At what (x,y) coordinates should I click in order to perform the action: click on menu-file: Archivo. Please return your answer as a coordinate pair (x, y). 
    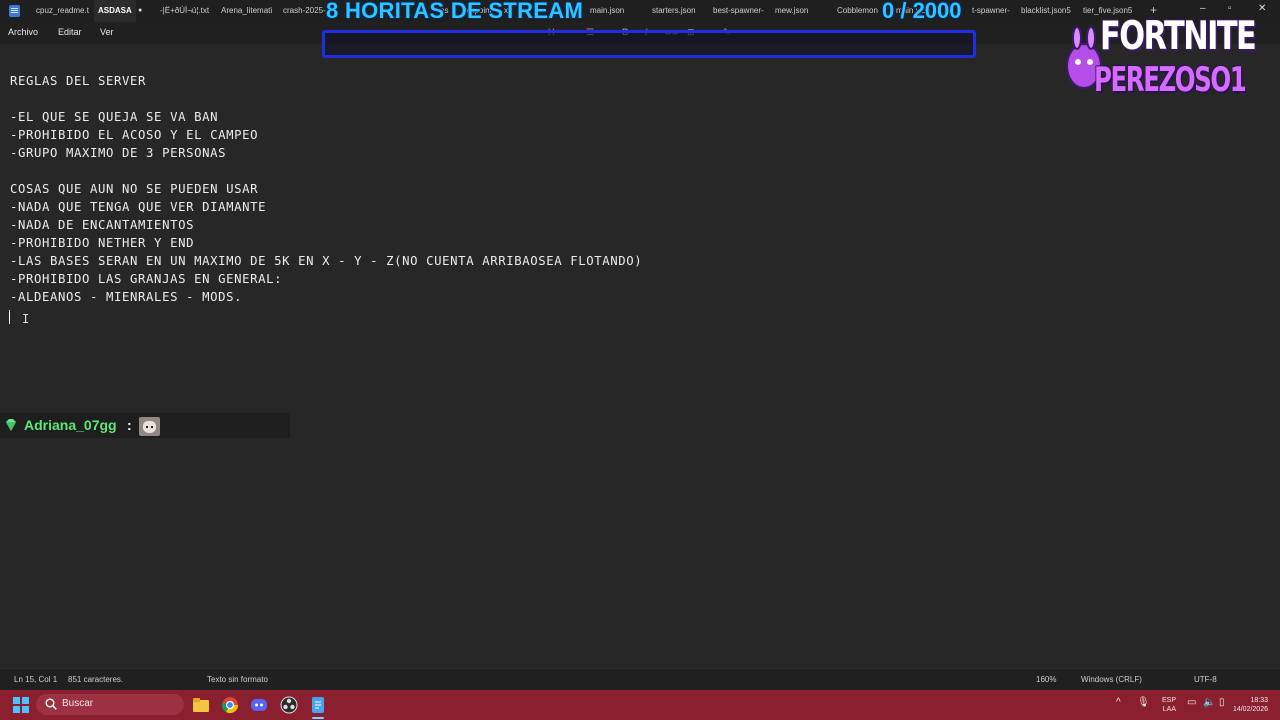
    Looking at the image, I should click on (23, 32).